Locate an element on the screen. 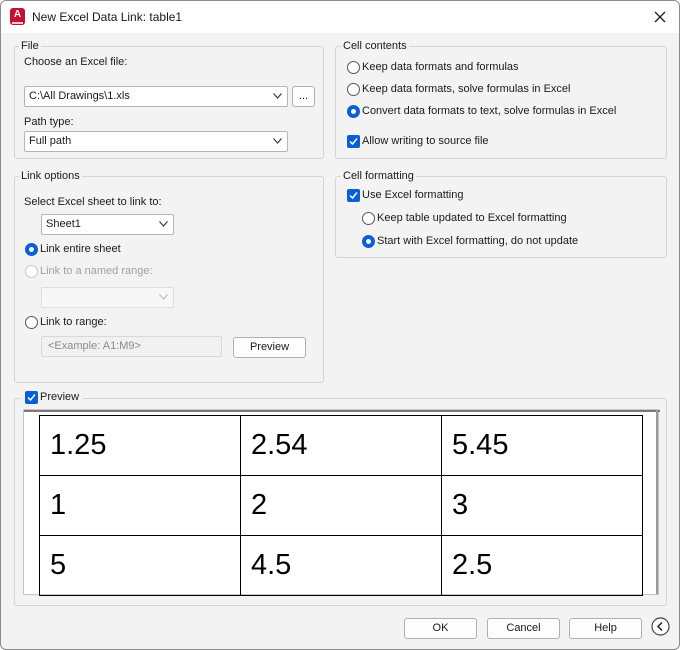  named-range-dropdown is located at coordinates (107, 297).